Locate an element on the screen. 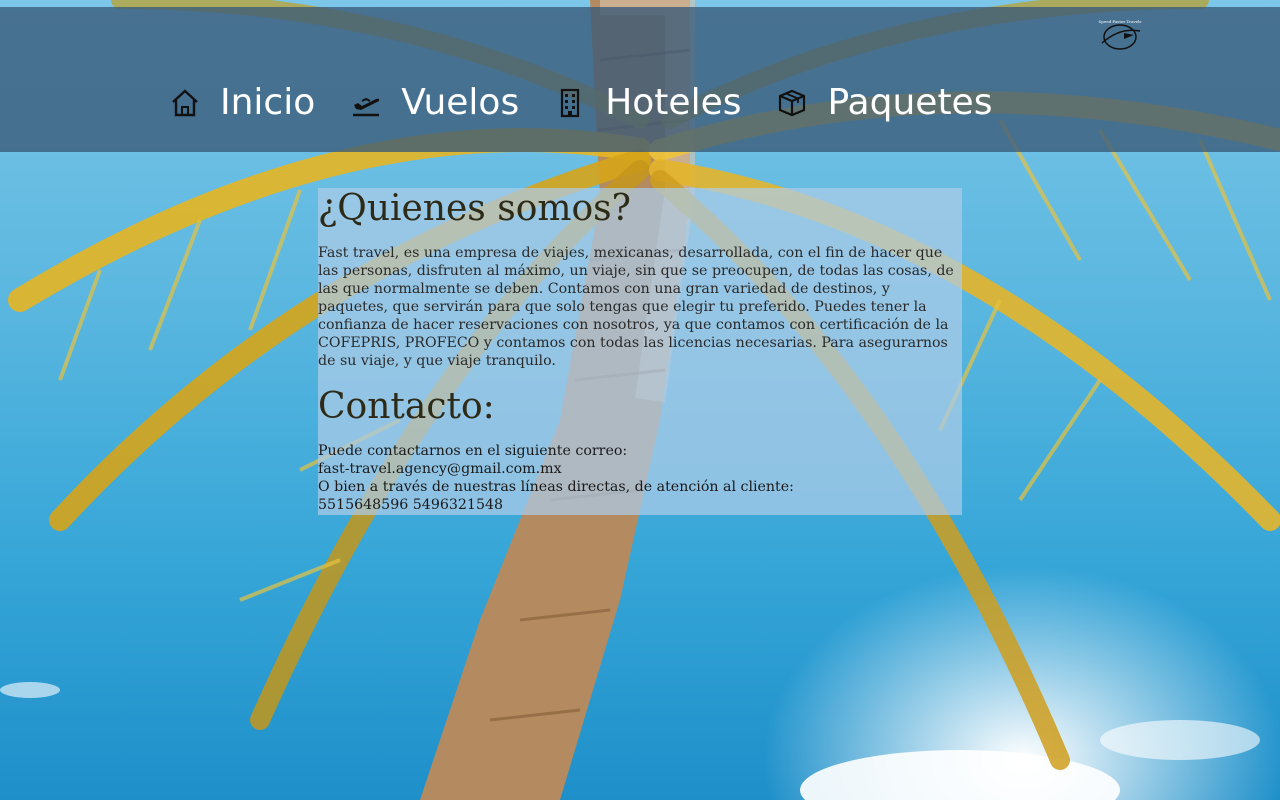 The image size is (1280, 800). about-title: ¿Quienes somos? is located at coordinates (474, 208).